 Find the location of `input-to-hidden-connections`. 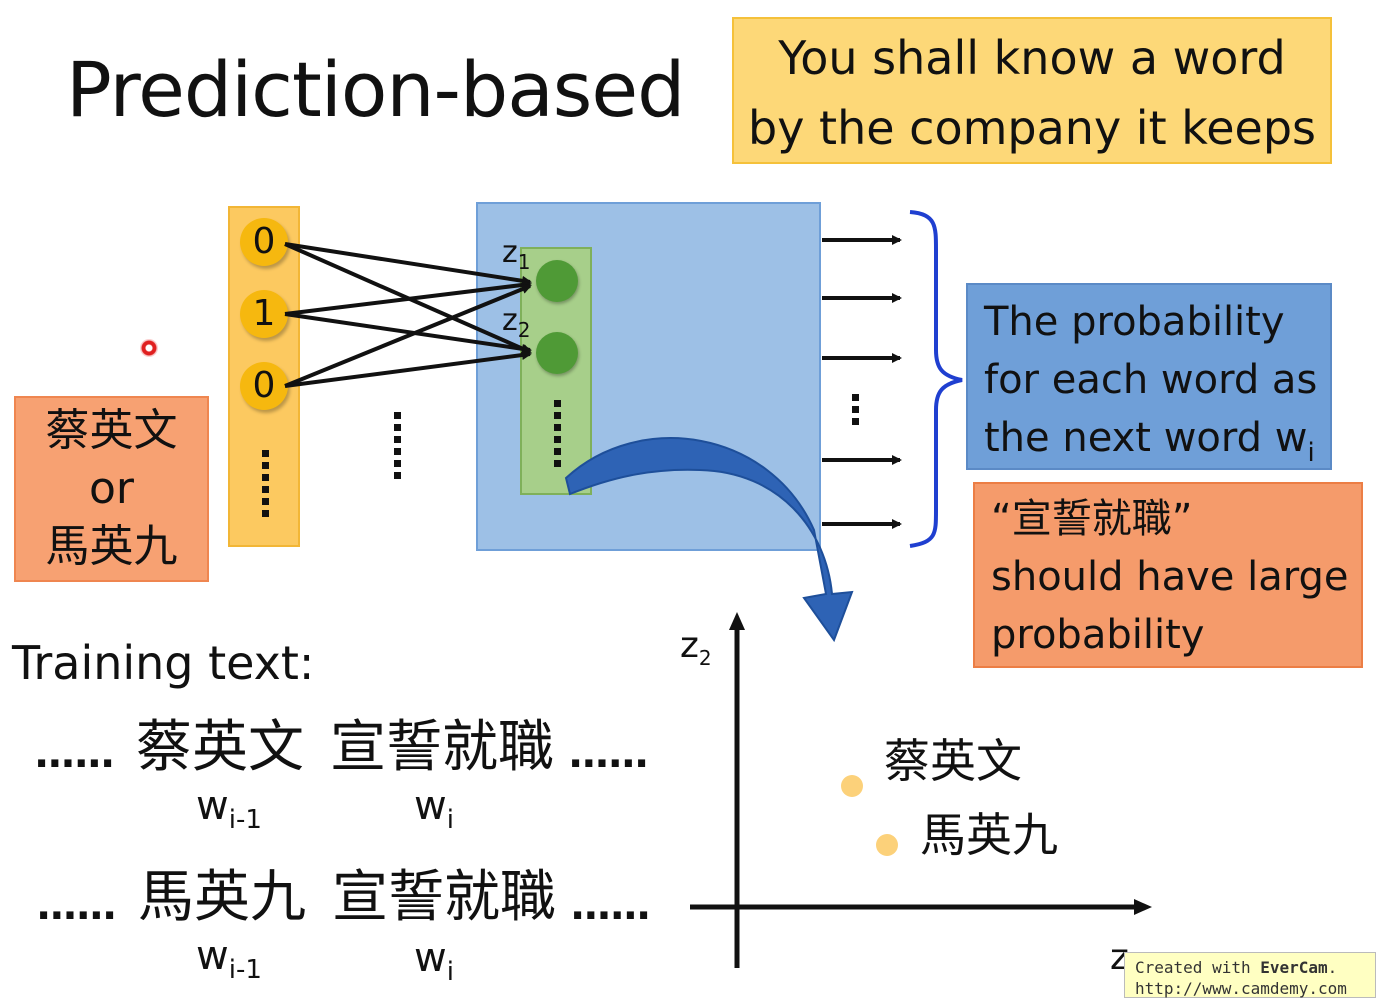

input-to-hidden-connections is located at coordinates (408, 315).